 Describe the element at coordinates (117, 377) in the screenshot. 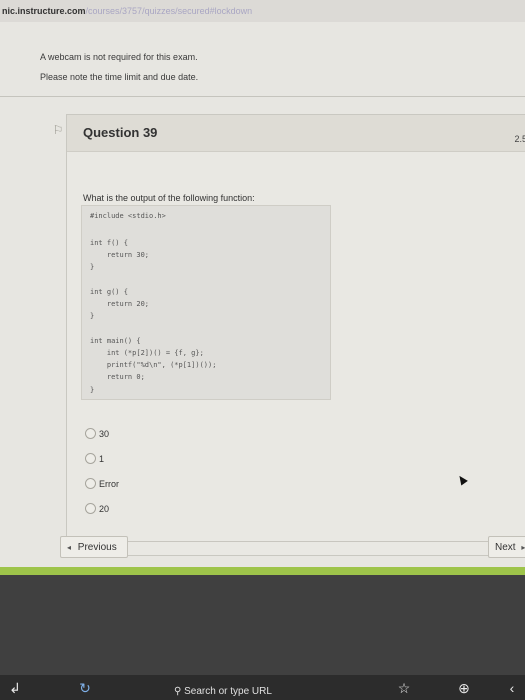

I see `code-line: return 0;` at that location.